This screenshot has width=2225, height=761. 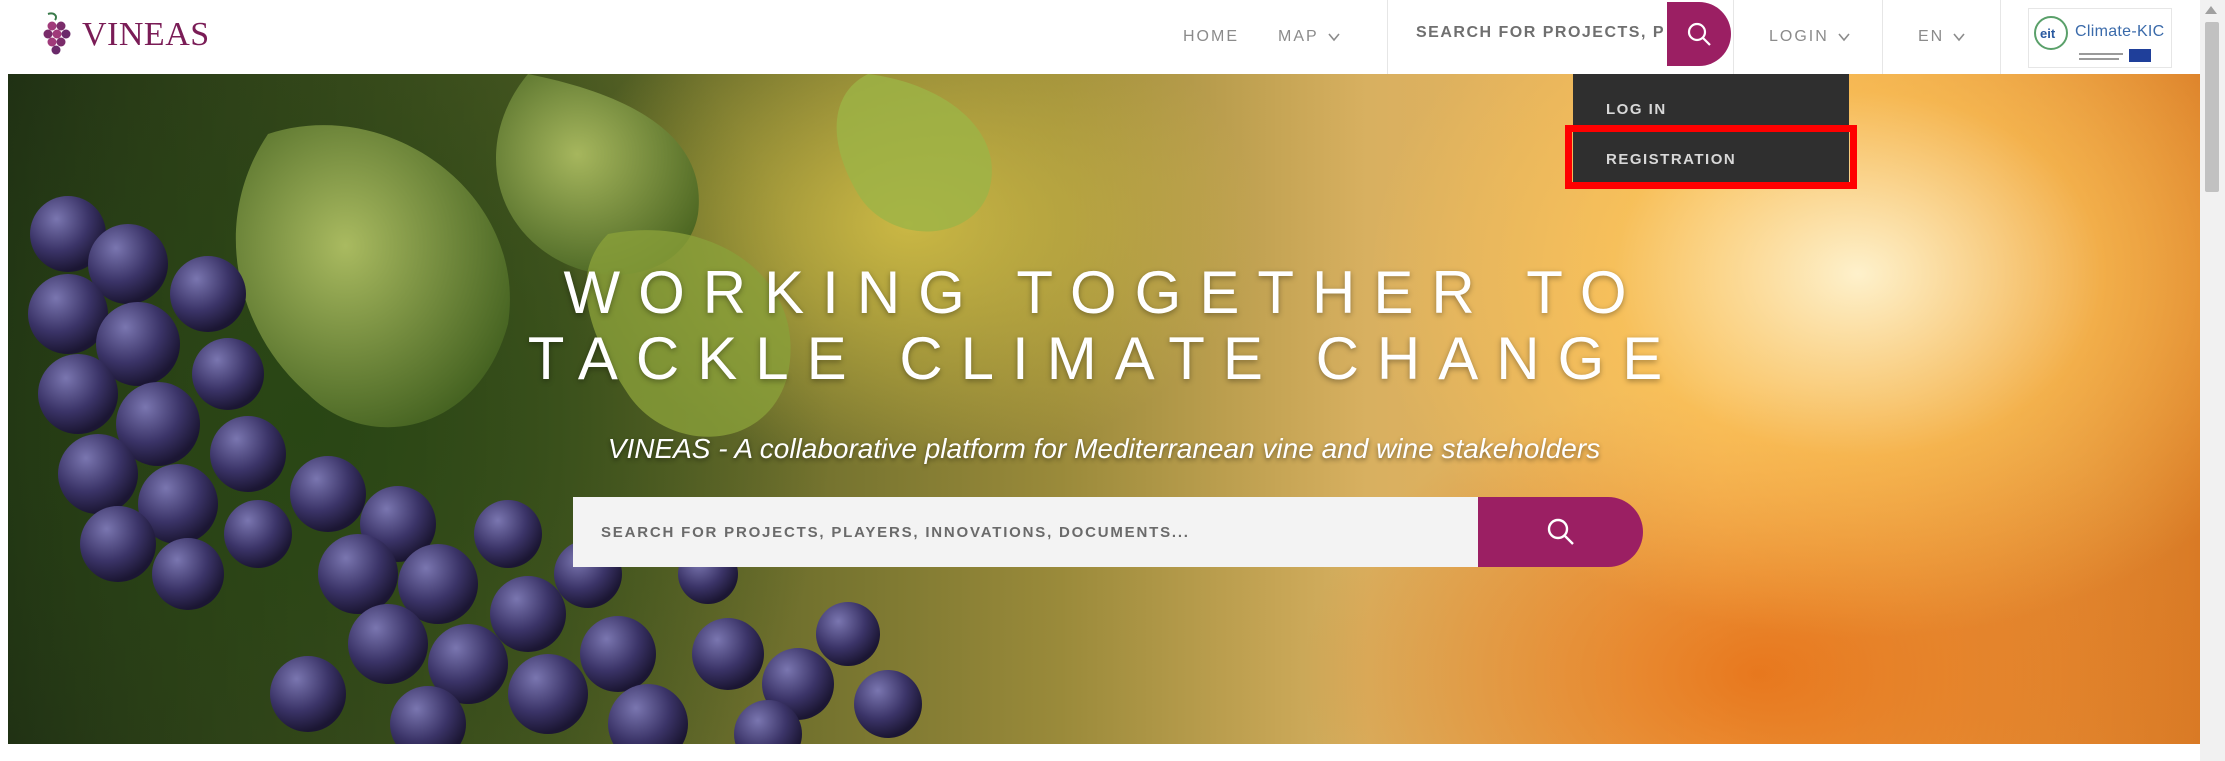 What do you see at coordinates (2212, 107) in the screenshot?
I see `scrollbar-thumb` at bounding box center [2212, 107].